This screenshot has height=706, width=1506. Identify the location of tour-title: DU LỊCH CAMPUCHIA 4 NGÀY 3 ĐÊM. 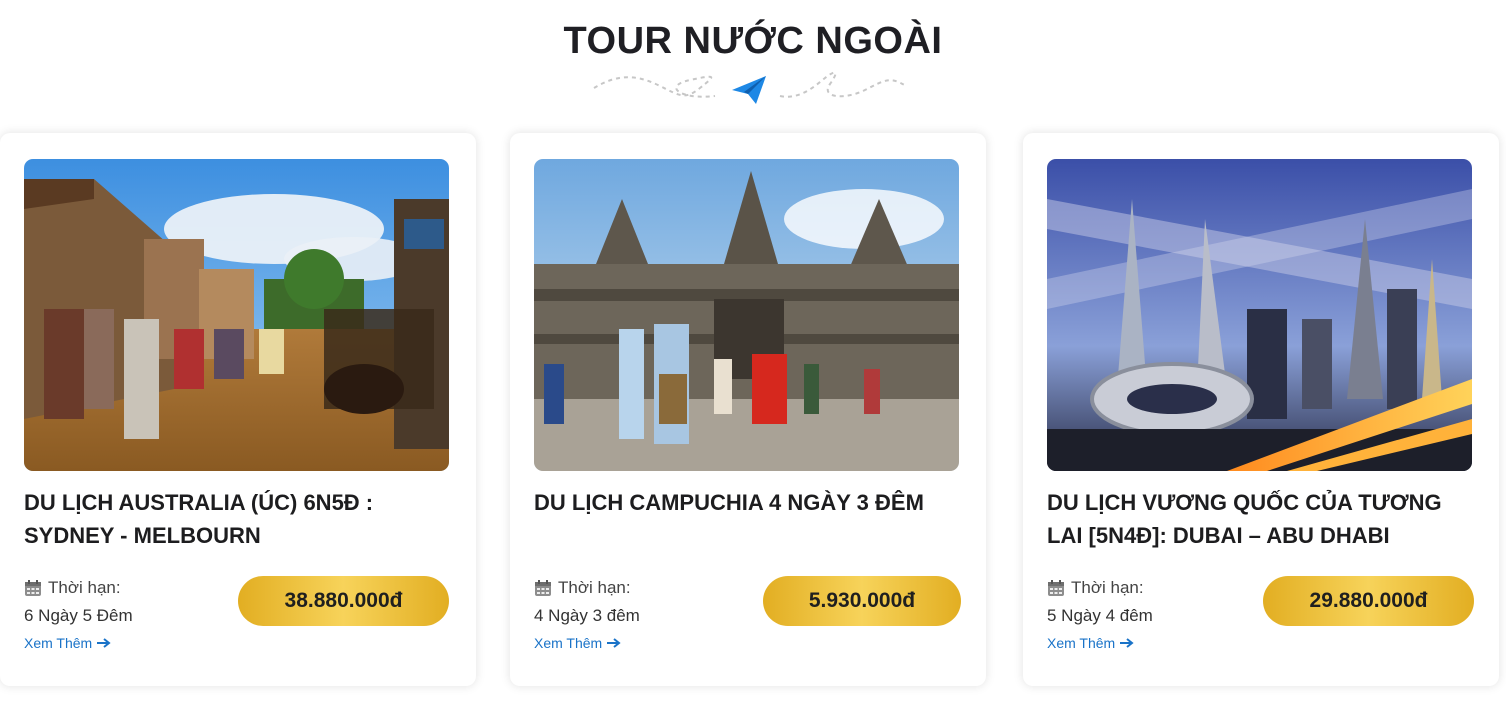
(752, 502).